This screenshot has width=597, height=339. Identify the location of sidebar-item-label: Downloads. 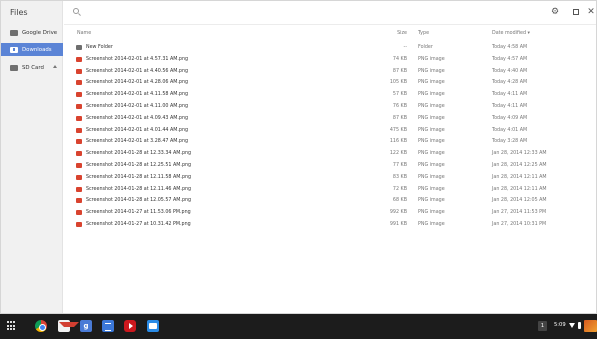
(37, 49).